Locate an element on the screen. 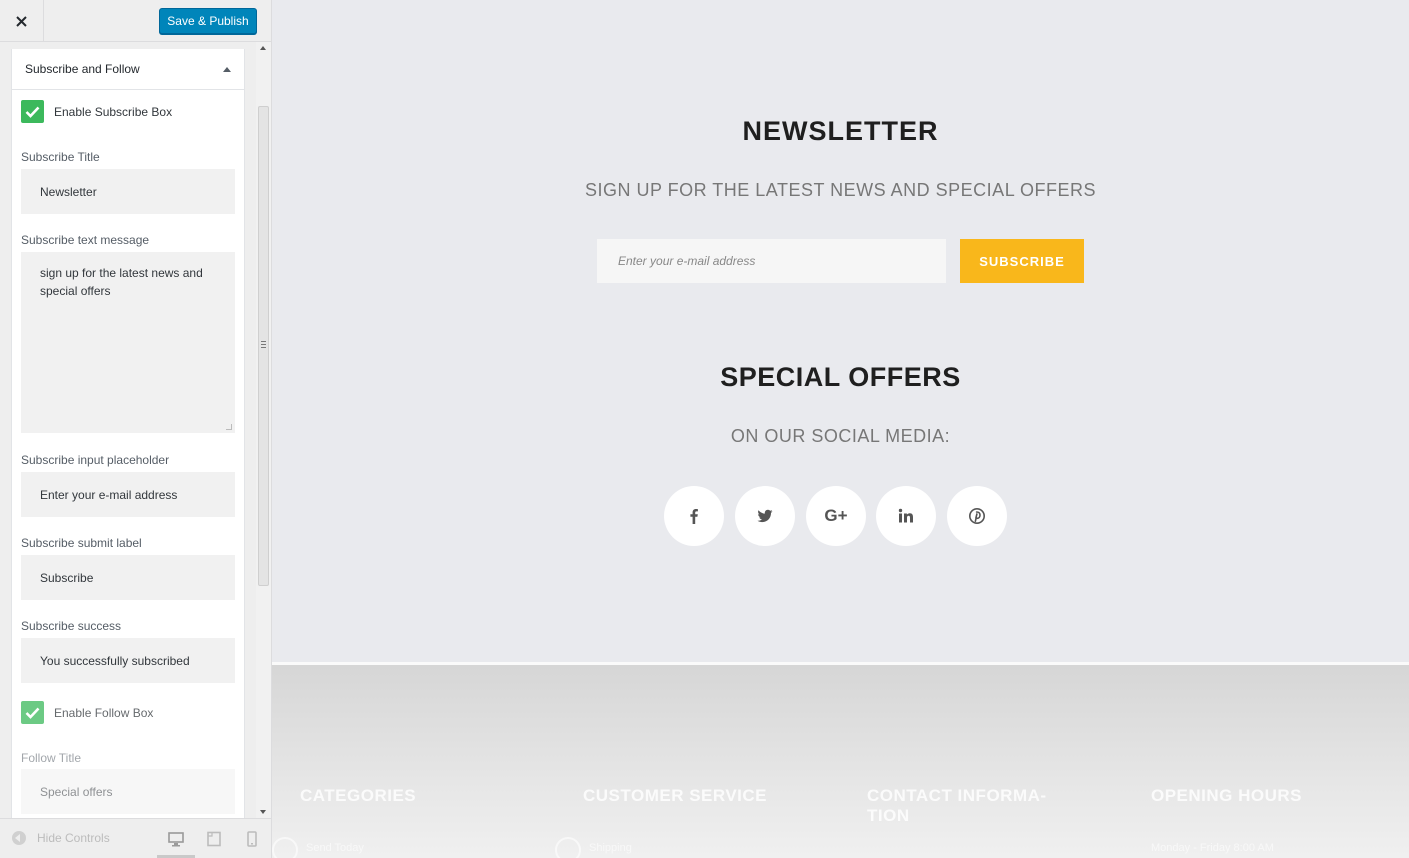  special-offers-subtitle: ON OUR SOCIAL MEDIA: is located at coordinates (840, 436).